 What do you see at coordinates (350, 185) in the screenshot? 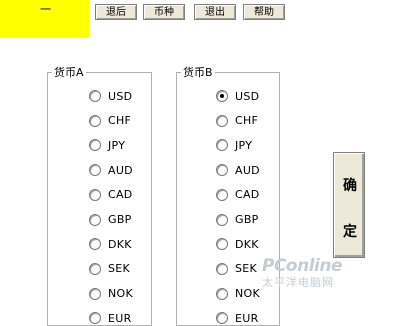
I see `confirm-char-1: 确` at bounding box center [350, 185].